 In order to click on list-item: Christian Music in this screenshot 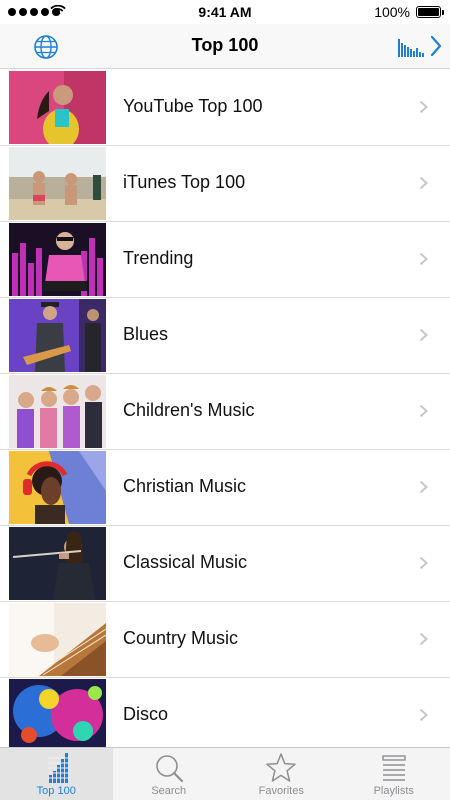, I will do `click(225, 488)`.